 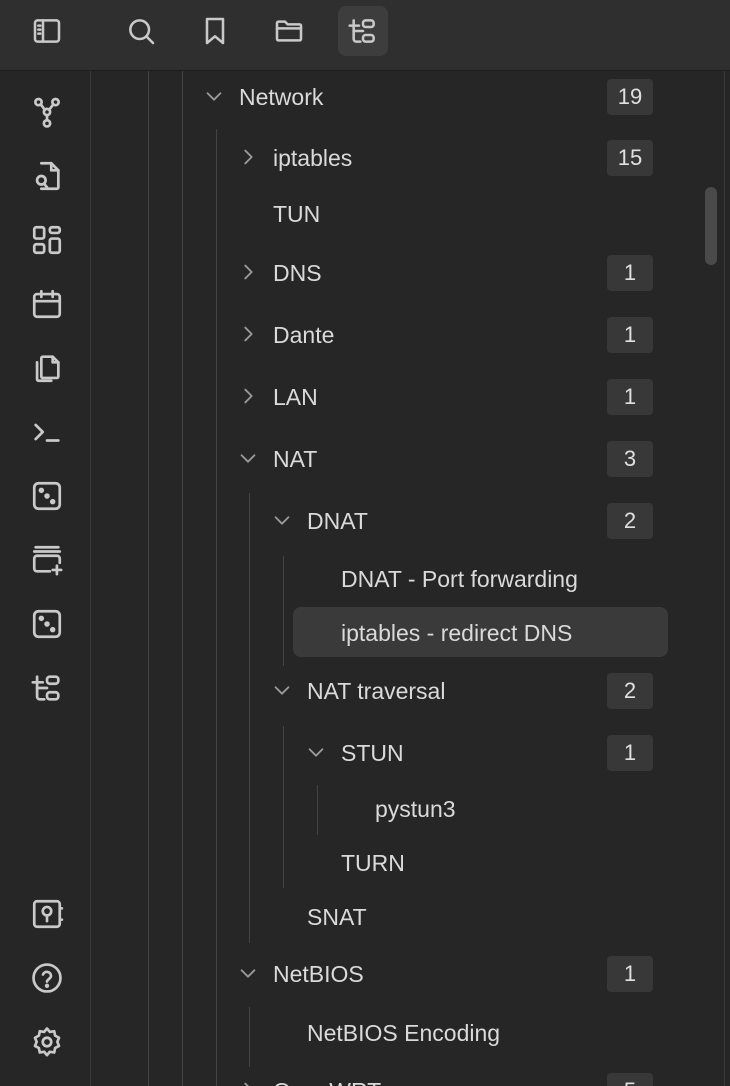 I want to click on file-search-icon, so click(x=47, y=176).